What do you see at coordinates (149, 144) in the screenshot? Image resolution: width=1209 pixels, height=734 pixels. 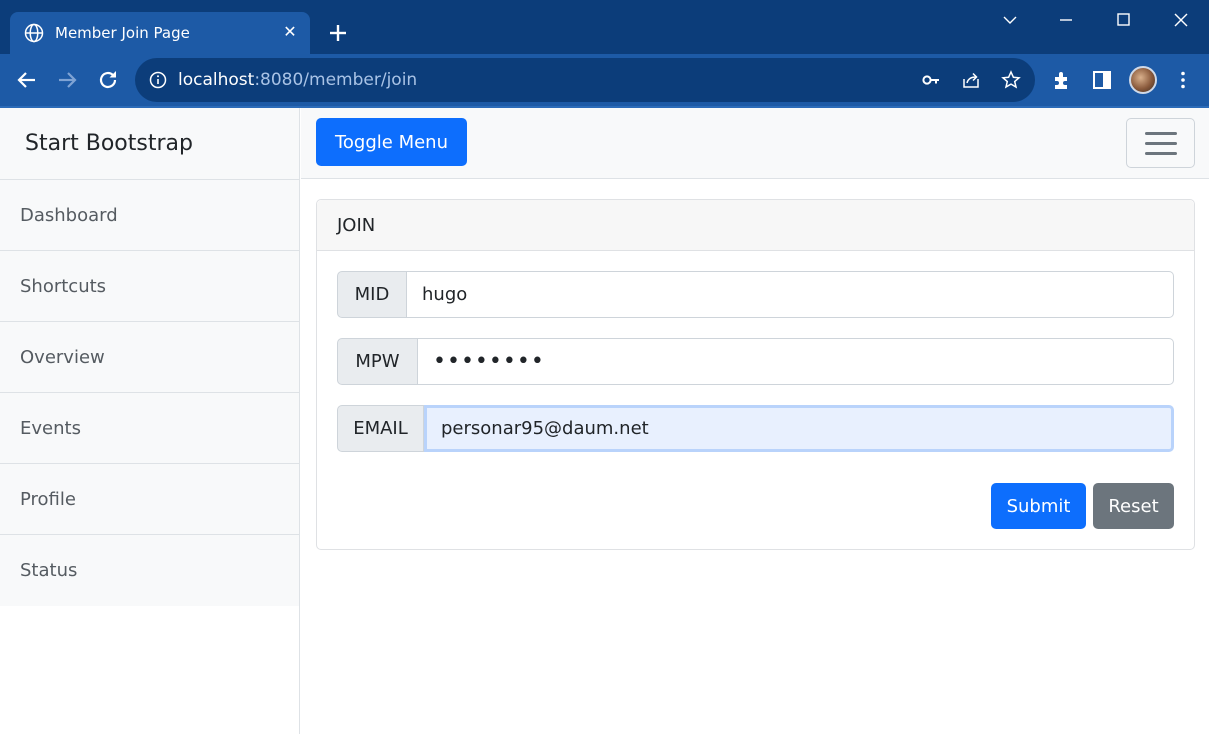 I see `sidebar-heading: Start Bootstrap` at bounding box center [149, 144].